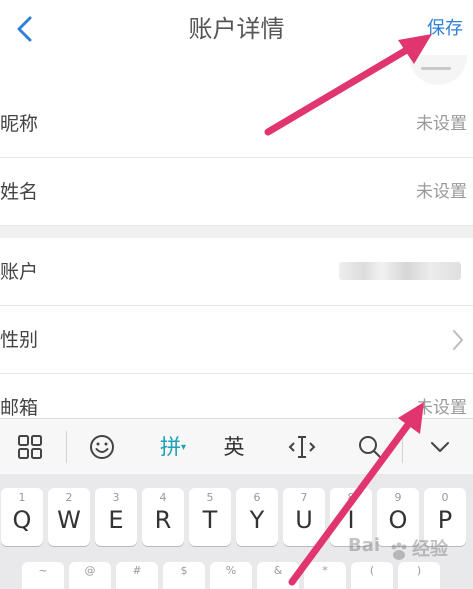  Describe the element at coordinates (236, 272) in the screenshot. I see `row-account: 账户` at that location.